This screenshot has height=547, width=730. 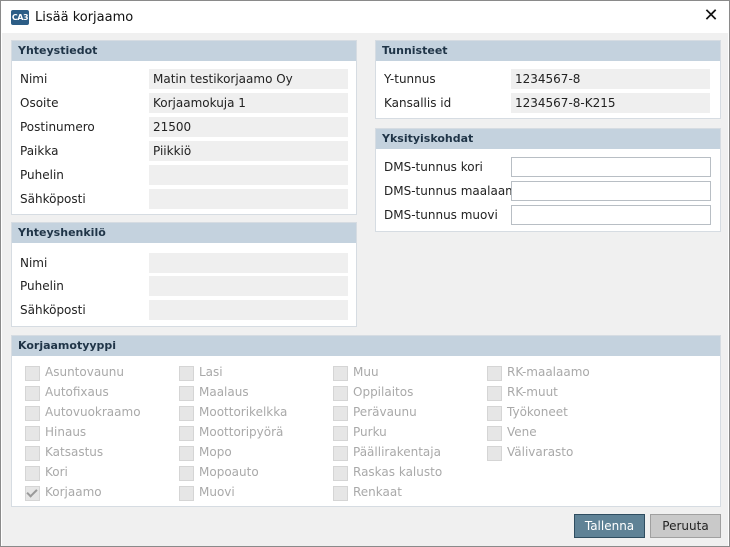 I want to click on checkbox-label: Autofixaus, so click(x=77, y=392).